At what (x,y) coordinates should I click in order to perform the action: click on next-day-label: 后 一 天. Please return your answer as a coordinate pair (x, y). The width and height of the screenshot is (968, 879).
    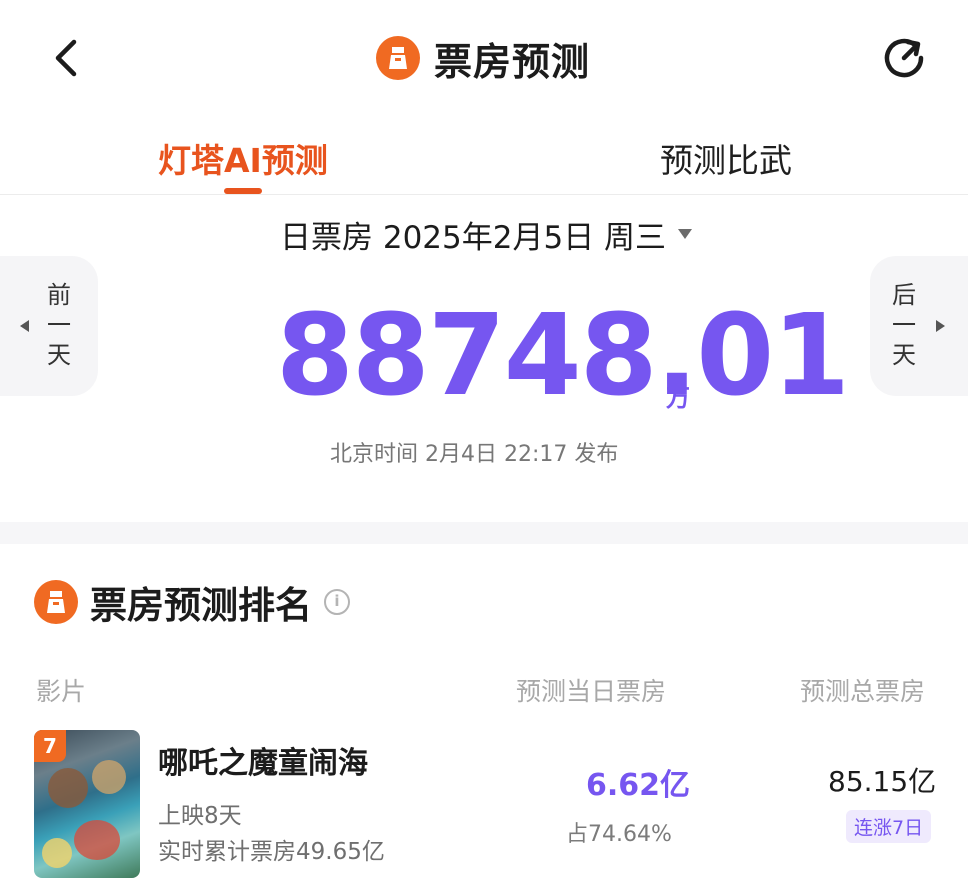
    Looking at the image, I should click on (904, 325).